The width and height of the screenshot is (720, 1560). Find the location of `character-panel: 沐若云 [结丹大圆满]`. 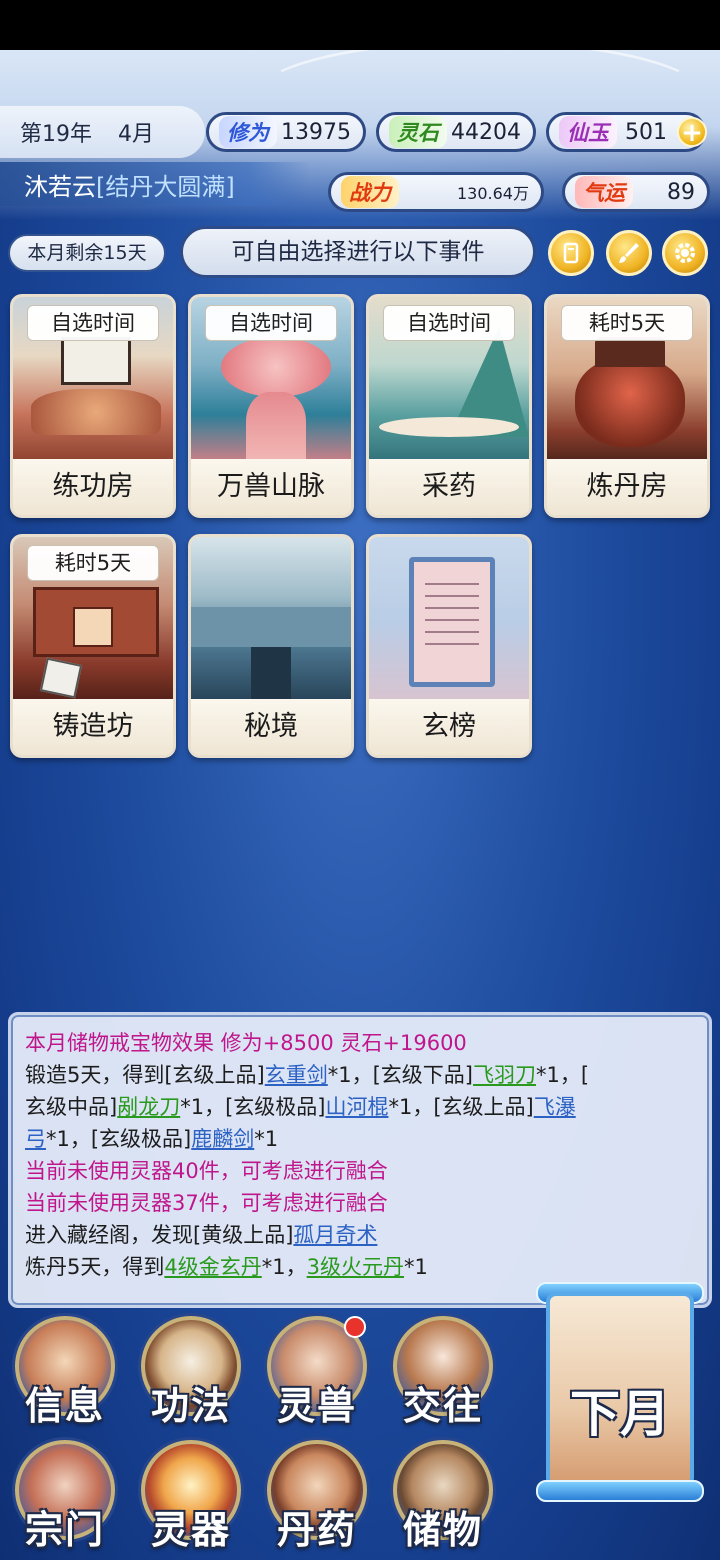

character-panel: 沐若云 [结丹大圆满] is located at coordinates (155, 184).